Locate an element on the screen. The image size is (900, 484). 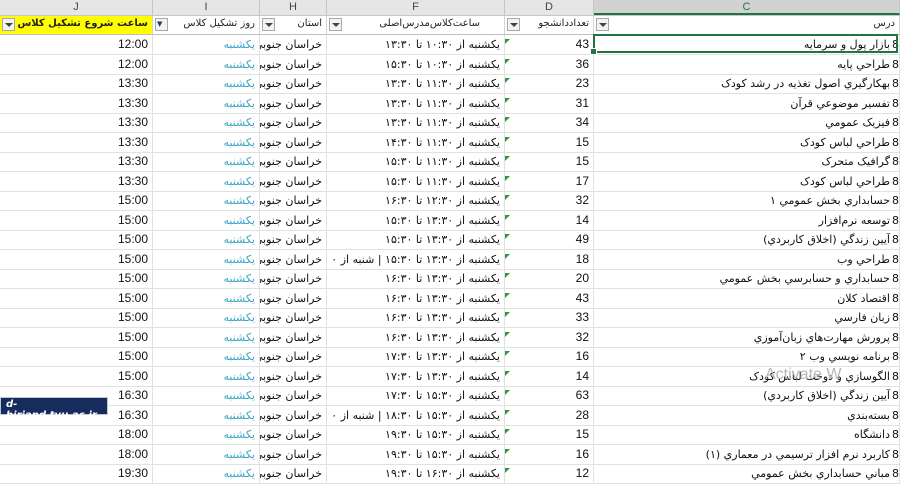
column-header-j: J is located at coordinates (76, 7).